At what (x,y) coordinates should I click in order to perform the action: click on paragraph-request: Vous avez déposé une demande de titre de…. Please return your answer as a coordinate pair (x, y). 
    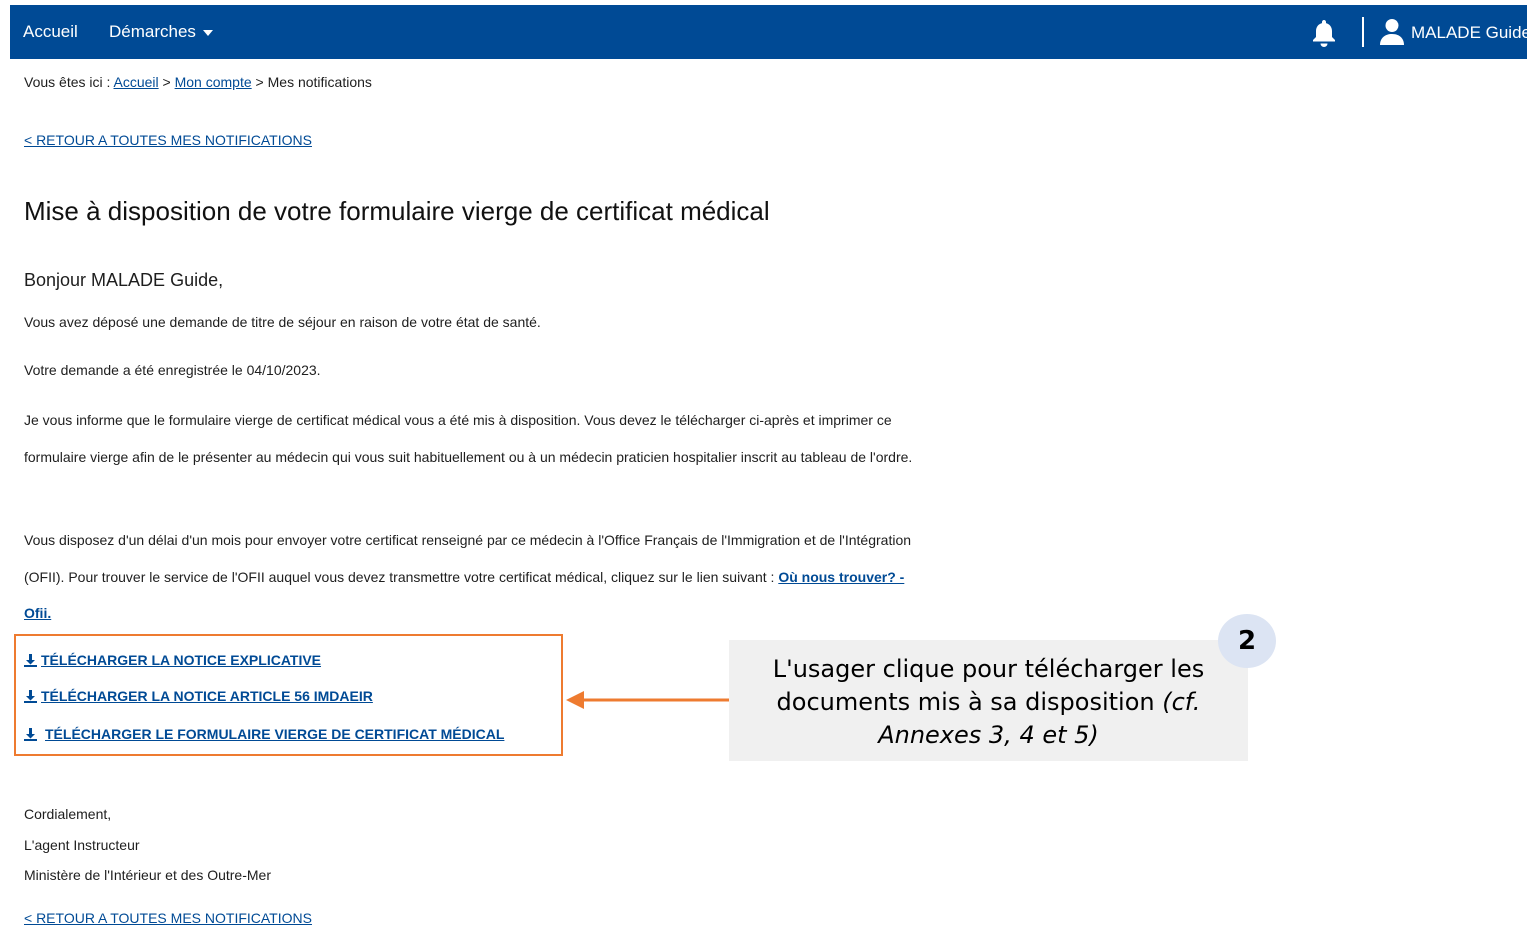
    Looking at the image, I should click on (282, 322).